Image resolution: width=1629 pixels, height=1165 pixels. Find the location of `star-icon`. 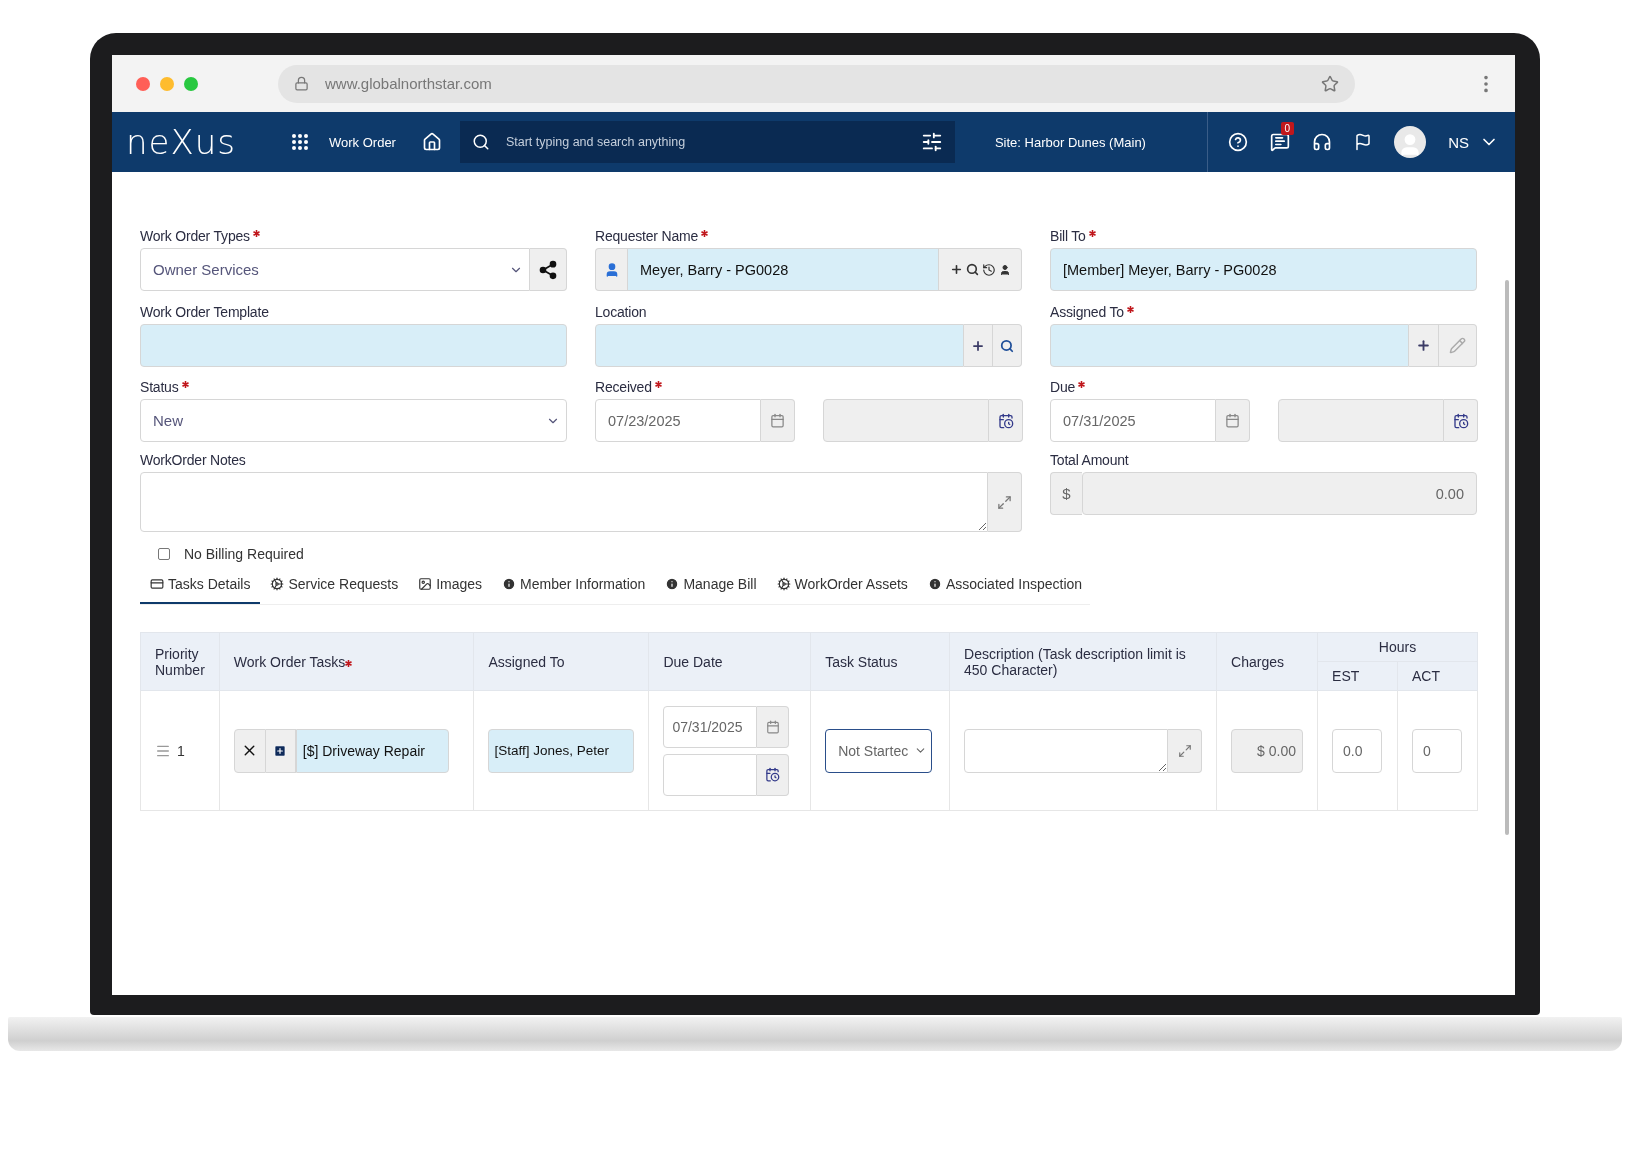

star-icon is located at coordinates (1330, 83).